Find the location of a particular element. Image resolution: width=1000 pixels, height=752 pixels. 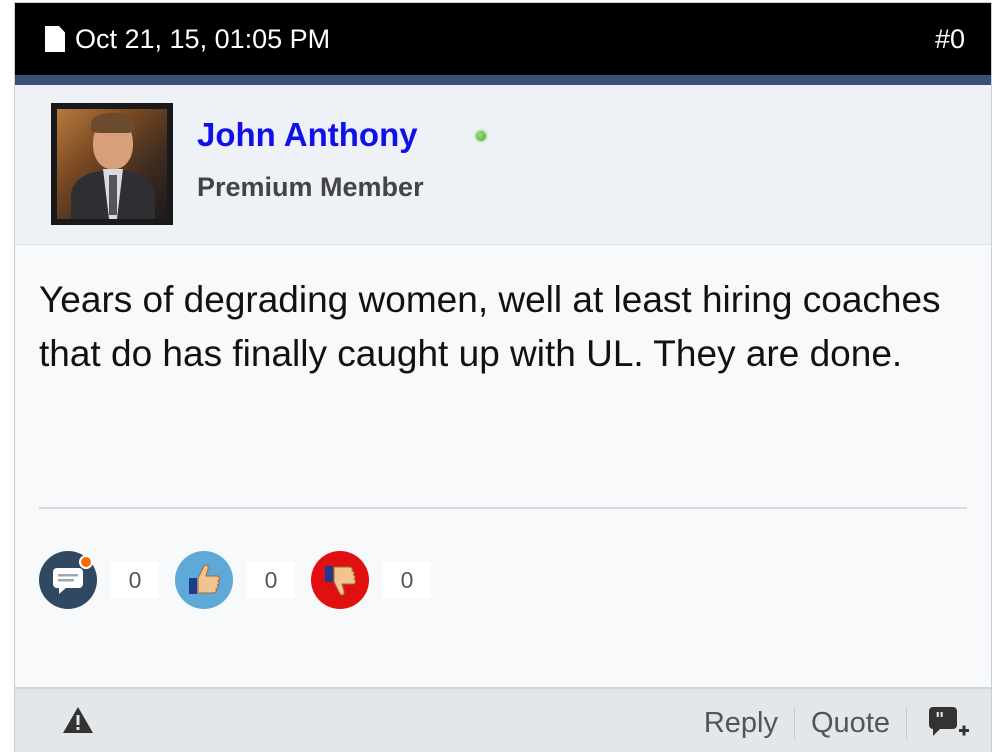

post-number-link: #0 is located at coordinates (950, 39).